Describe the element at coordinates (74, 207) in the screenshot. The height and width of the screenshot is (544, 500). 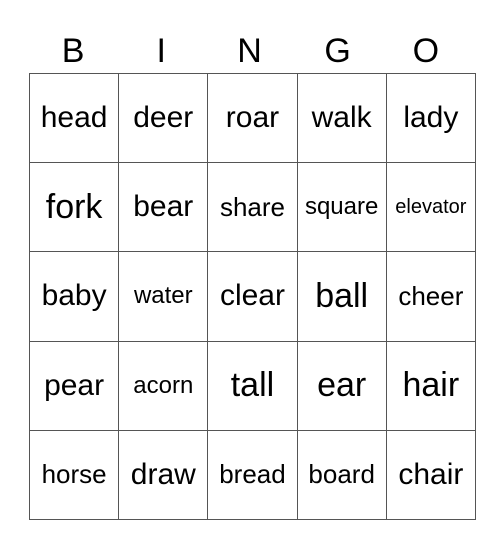
I see `card-cell: fork` at that location.